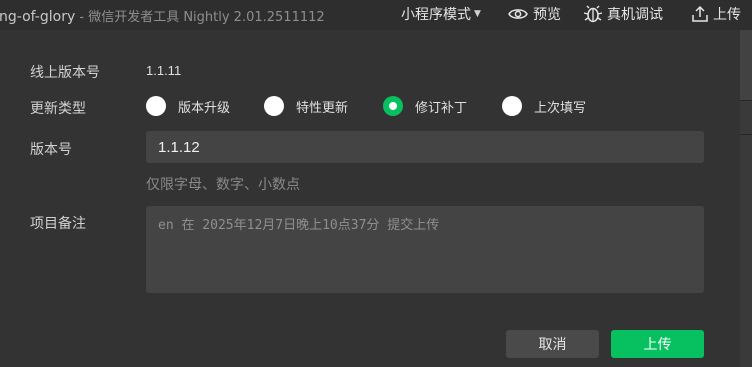  I want to click on project-name: ng-of-glory, so click(38, 17).